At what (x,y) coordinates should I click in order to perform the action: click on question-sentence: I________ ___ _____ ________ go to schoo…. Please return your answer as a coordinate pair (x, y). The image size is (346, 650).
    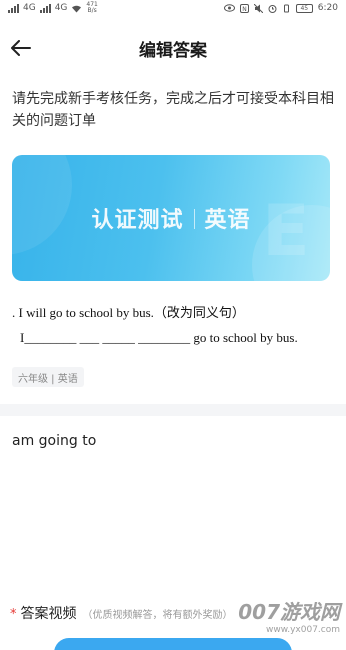
    Looking at the image, I should click on (159, 337).